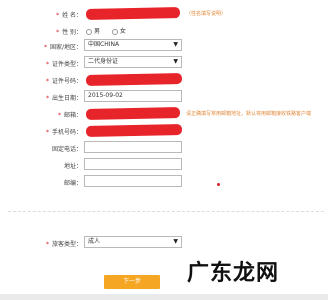 The image size is (328, 300). Describe the element at coordinates (63, 64) in the screenshot. I see `id-type-label: * 证件类型：` at that location.